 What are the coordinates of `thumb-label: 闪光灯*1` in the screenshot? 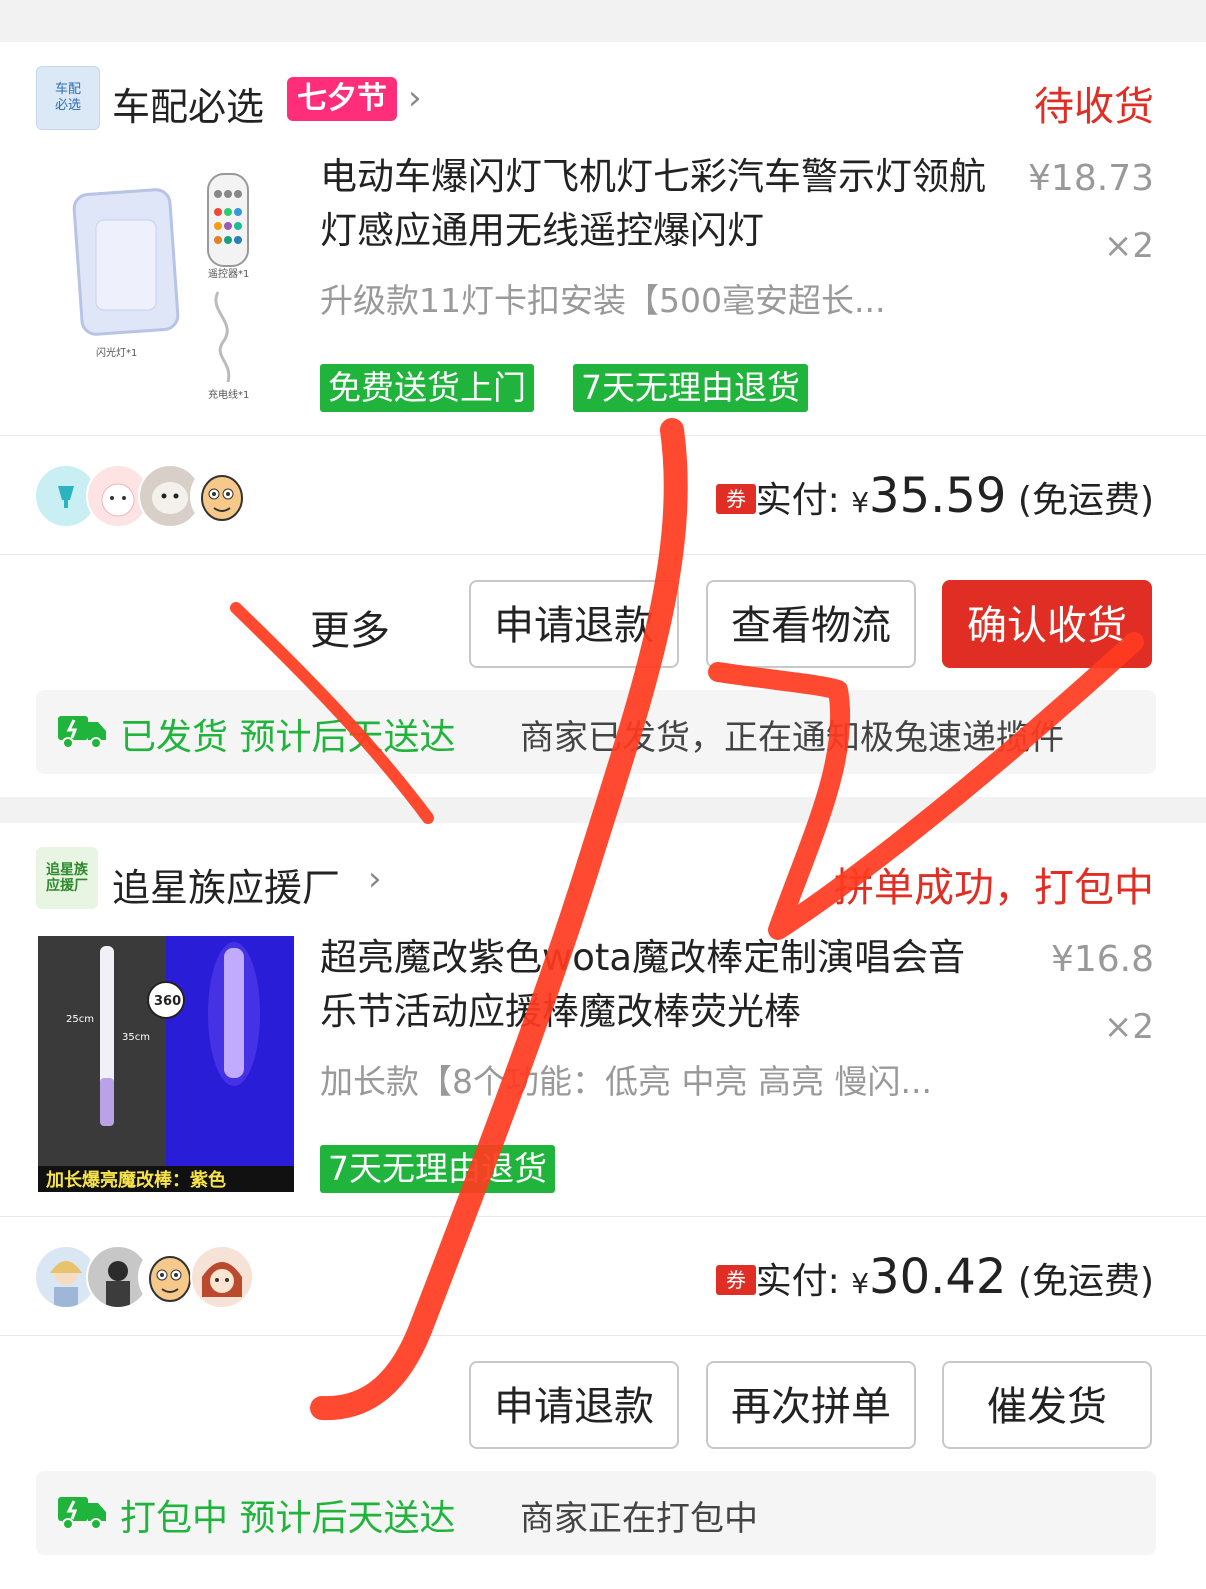 It's located at (116, 352).